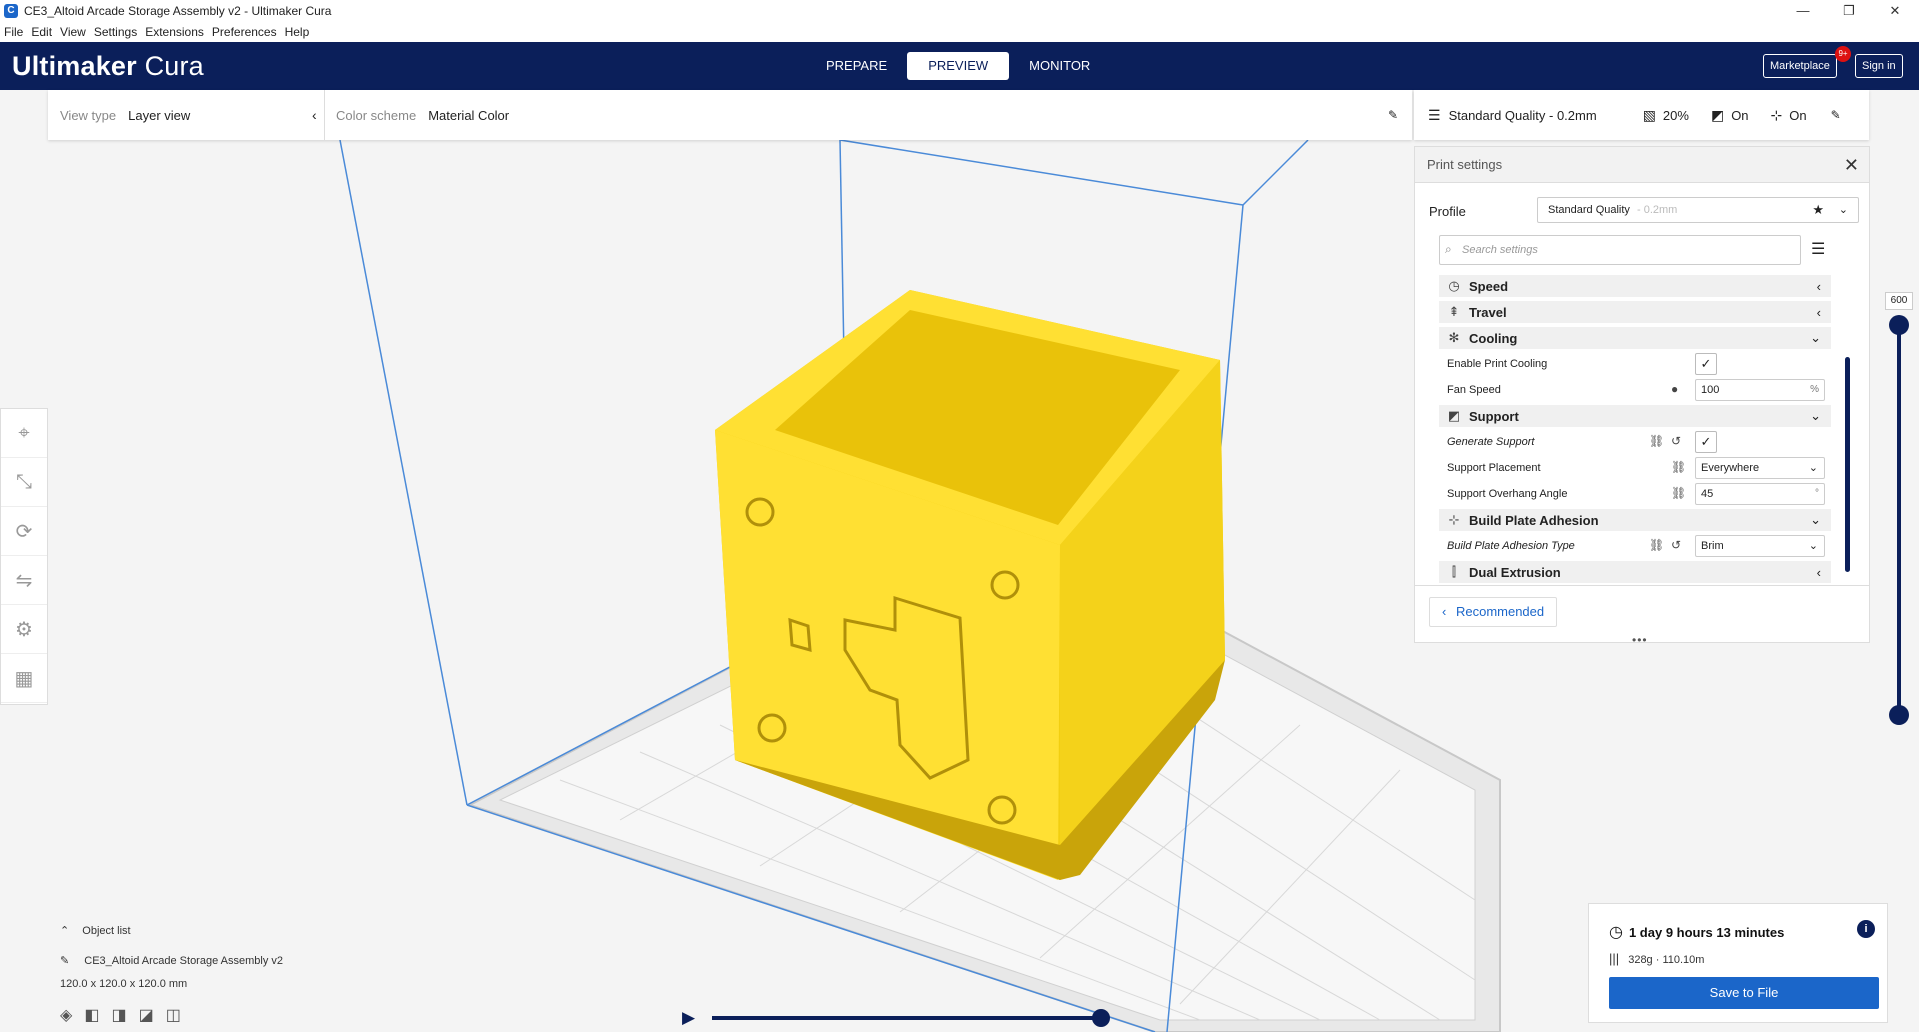  What do you see at coordinates (1474, 390) in the screenshot?
I see `setting-label: Fan Speed` at bounding box center [1474, 390].